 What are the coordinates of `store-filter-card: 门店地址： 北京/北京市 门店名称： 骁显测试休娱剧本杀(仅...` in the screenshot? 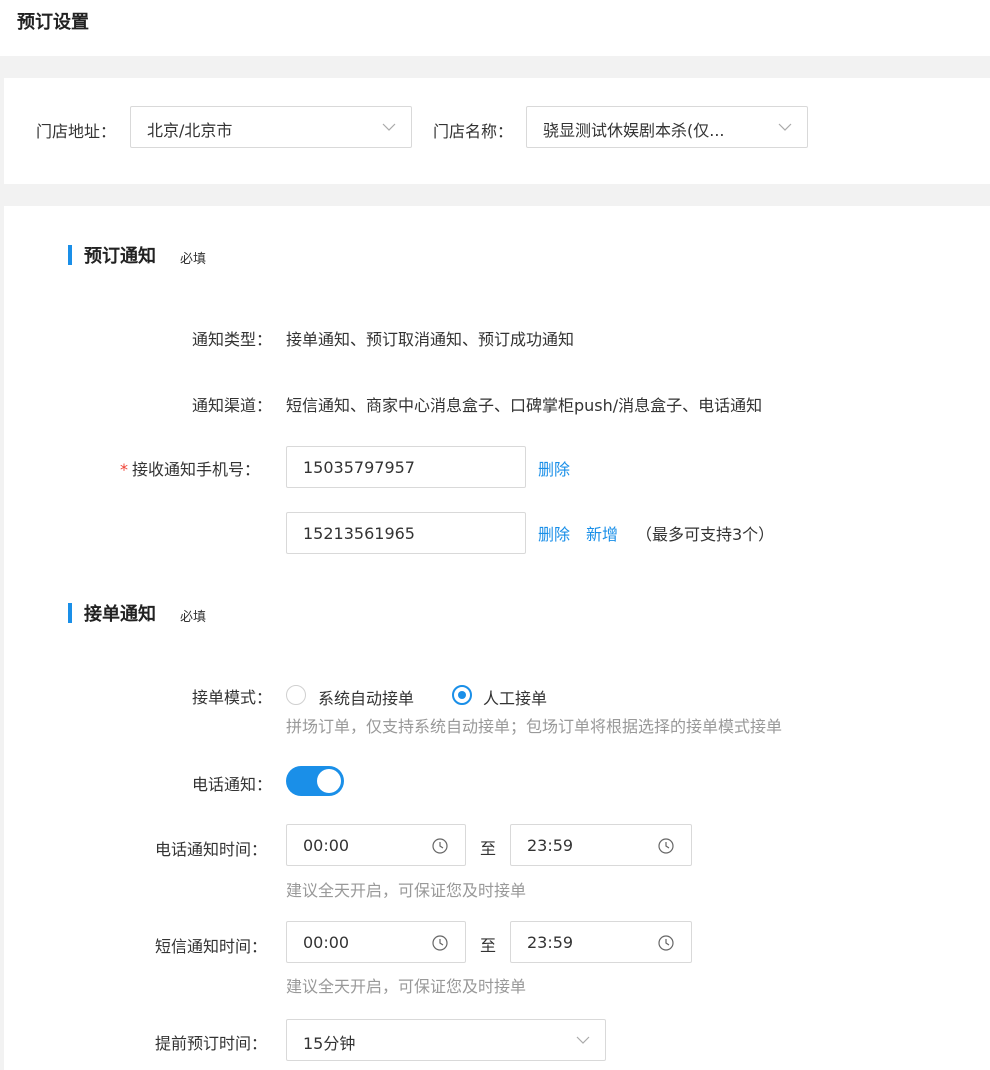 It's located at (497, 131).